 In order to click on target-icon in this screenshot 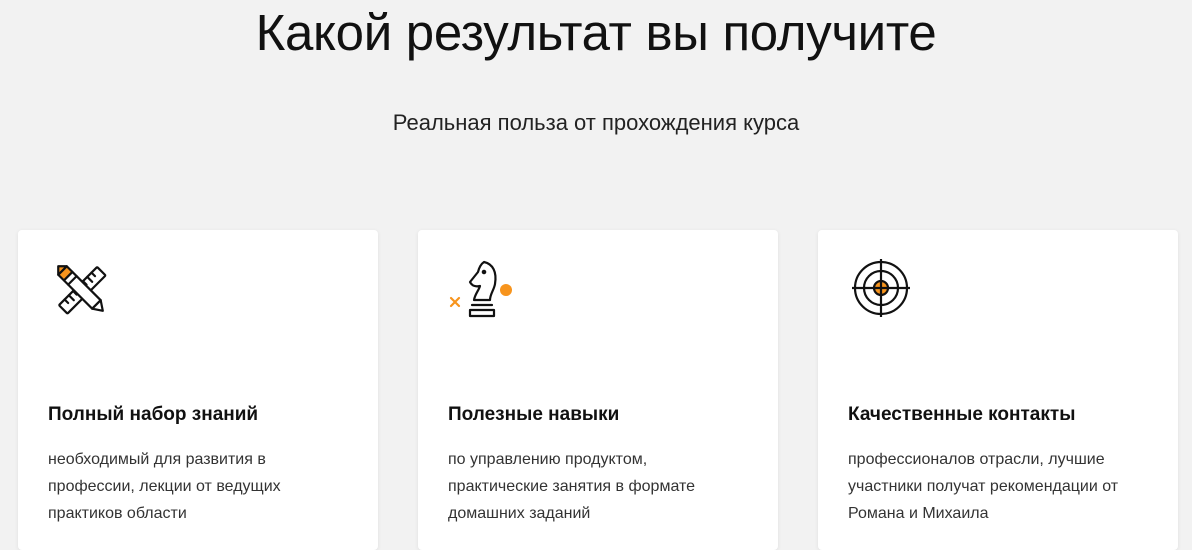, I will do `click(883, 291)`.